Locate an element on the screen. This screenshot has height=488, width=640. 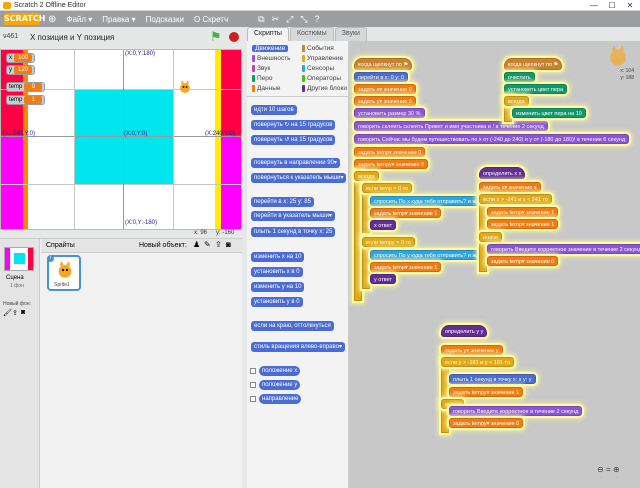
script-a-if-tempy: если tempy = 0 то is located at coordinates (388, 242).